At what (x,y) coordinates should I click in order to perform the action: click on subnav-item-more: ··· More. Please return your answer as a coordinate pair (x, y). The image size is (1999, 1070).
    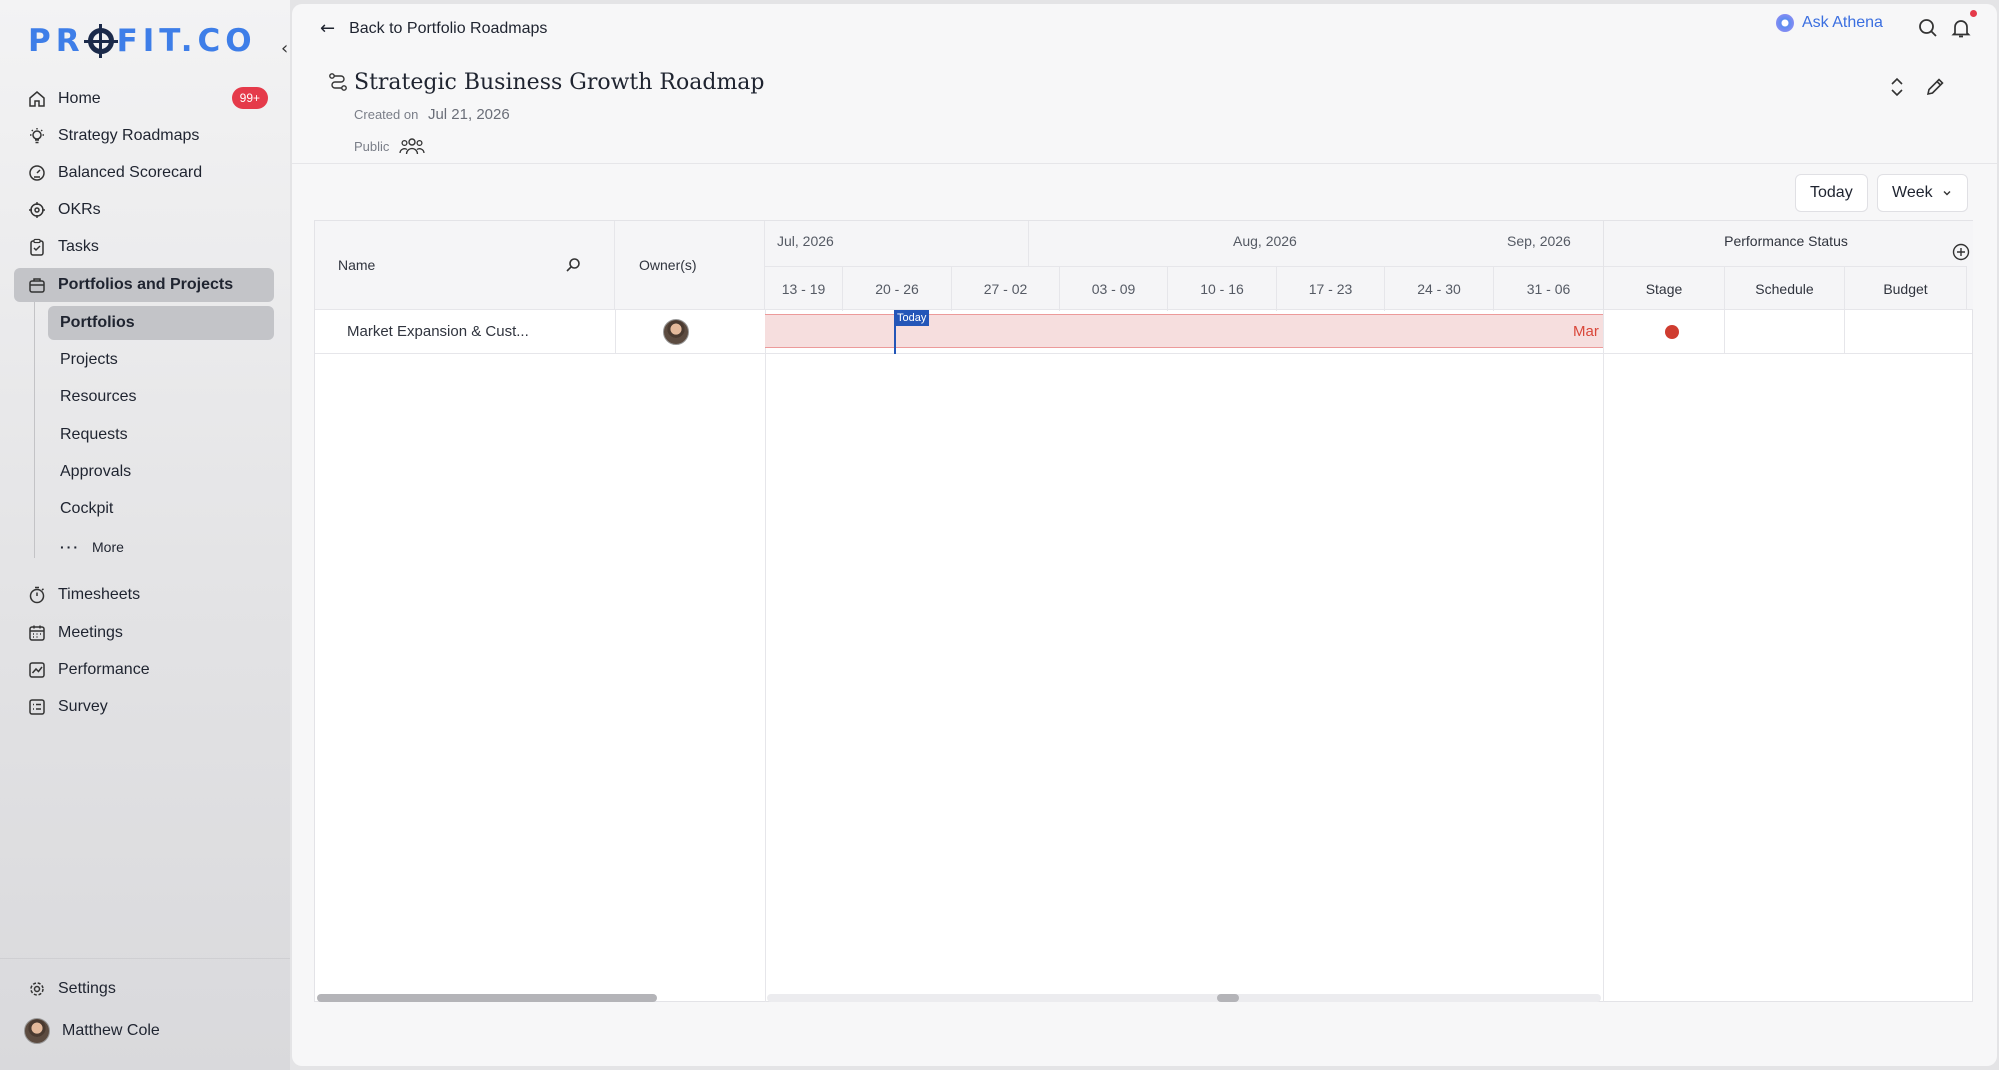
    Looking at the image, I should click on (161, 547).